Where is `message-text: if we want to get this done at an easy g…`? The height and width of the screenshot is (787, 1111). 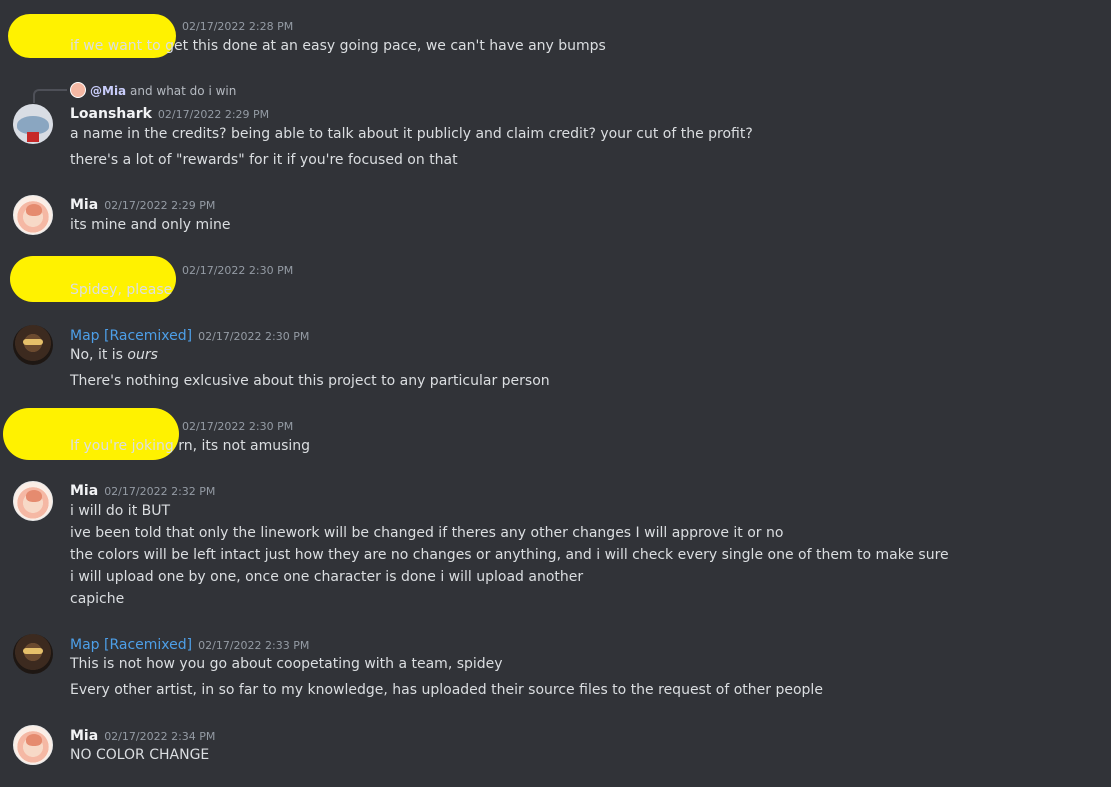 message-text: if we want to get this done at an easy g… is located at coordinates (338, 46).